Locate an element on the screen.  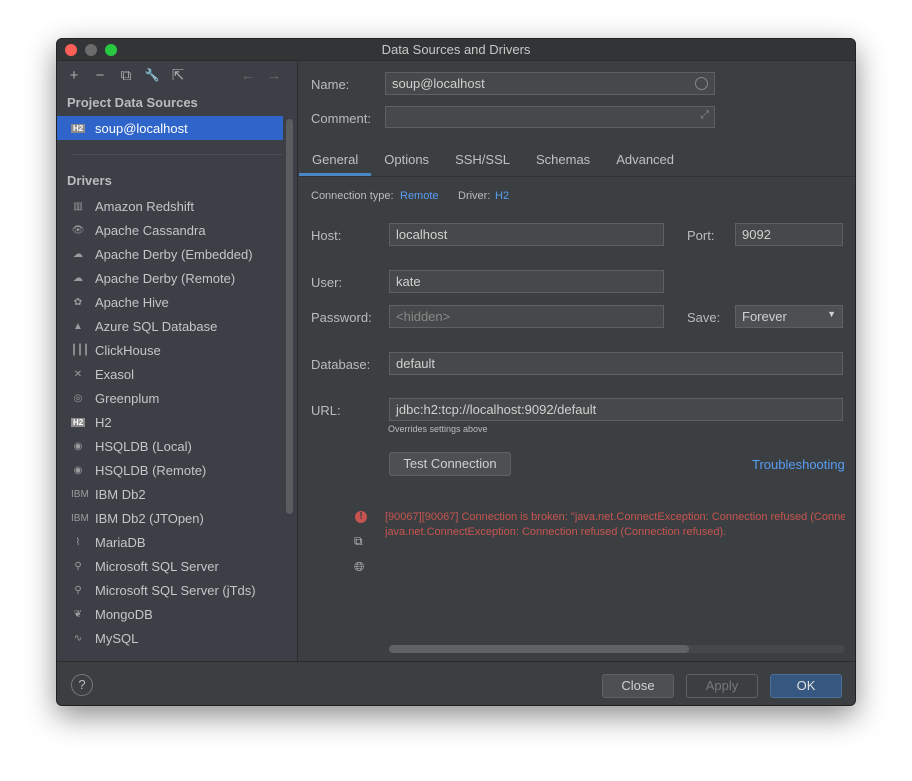
driver-item: ❦ MongoDB is located at coordinates (177, 614).